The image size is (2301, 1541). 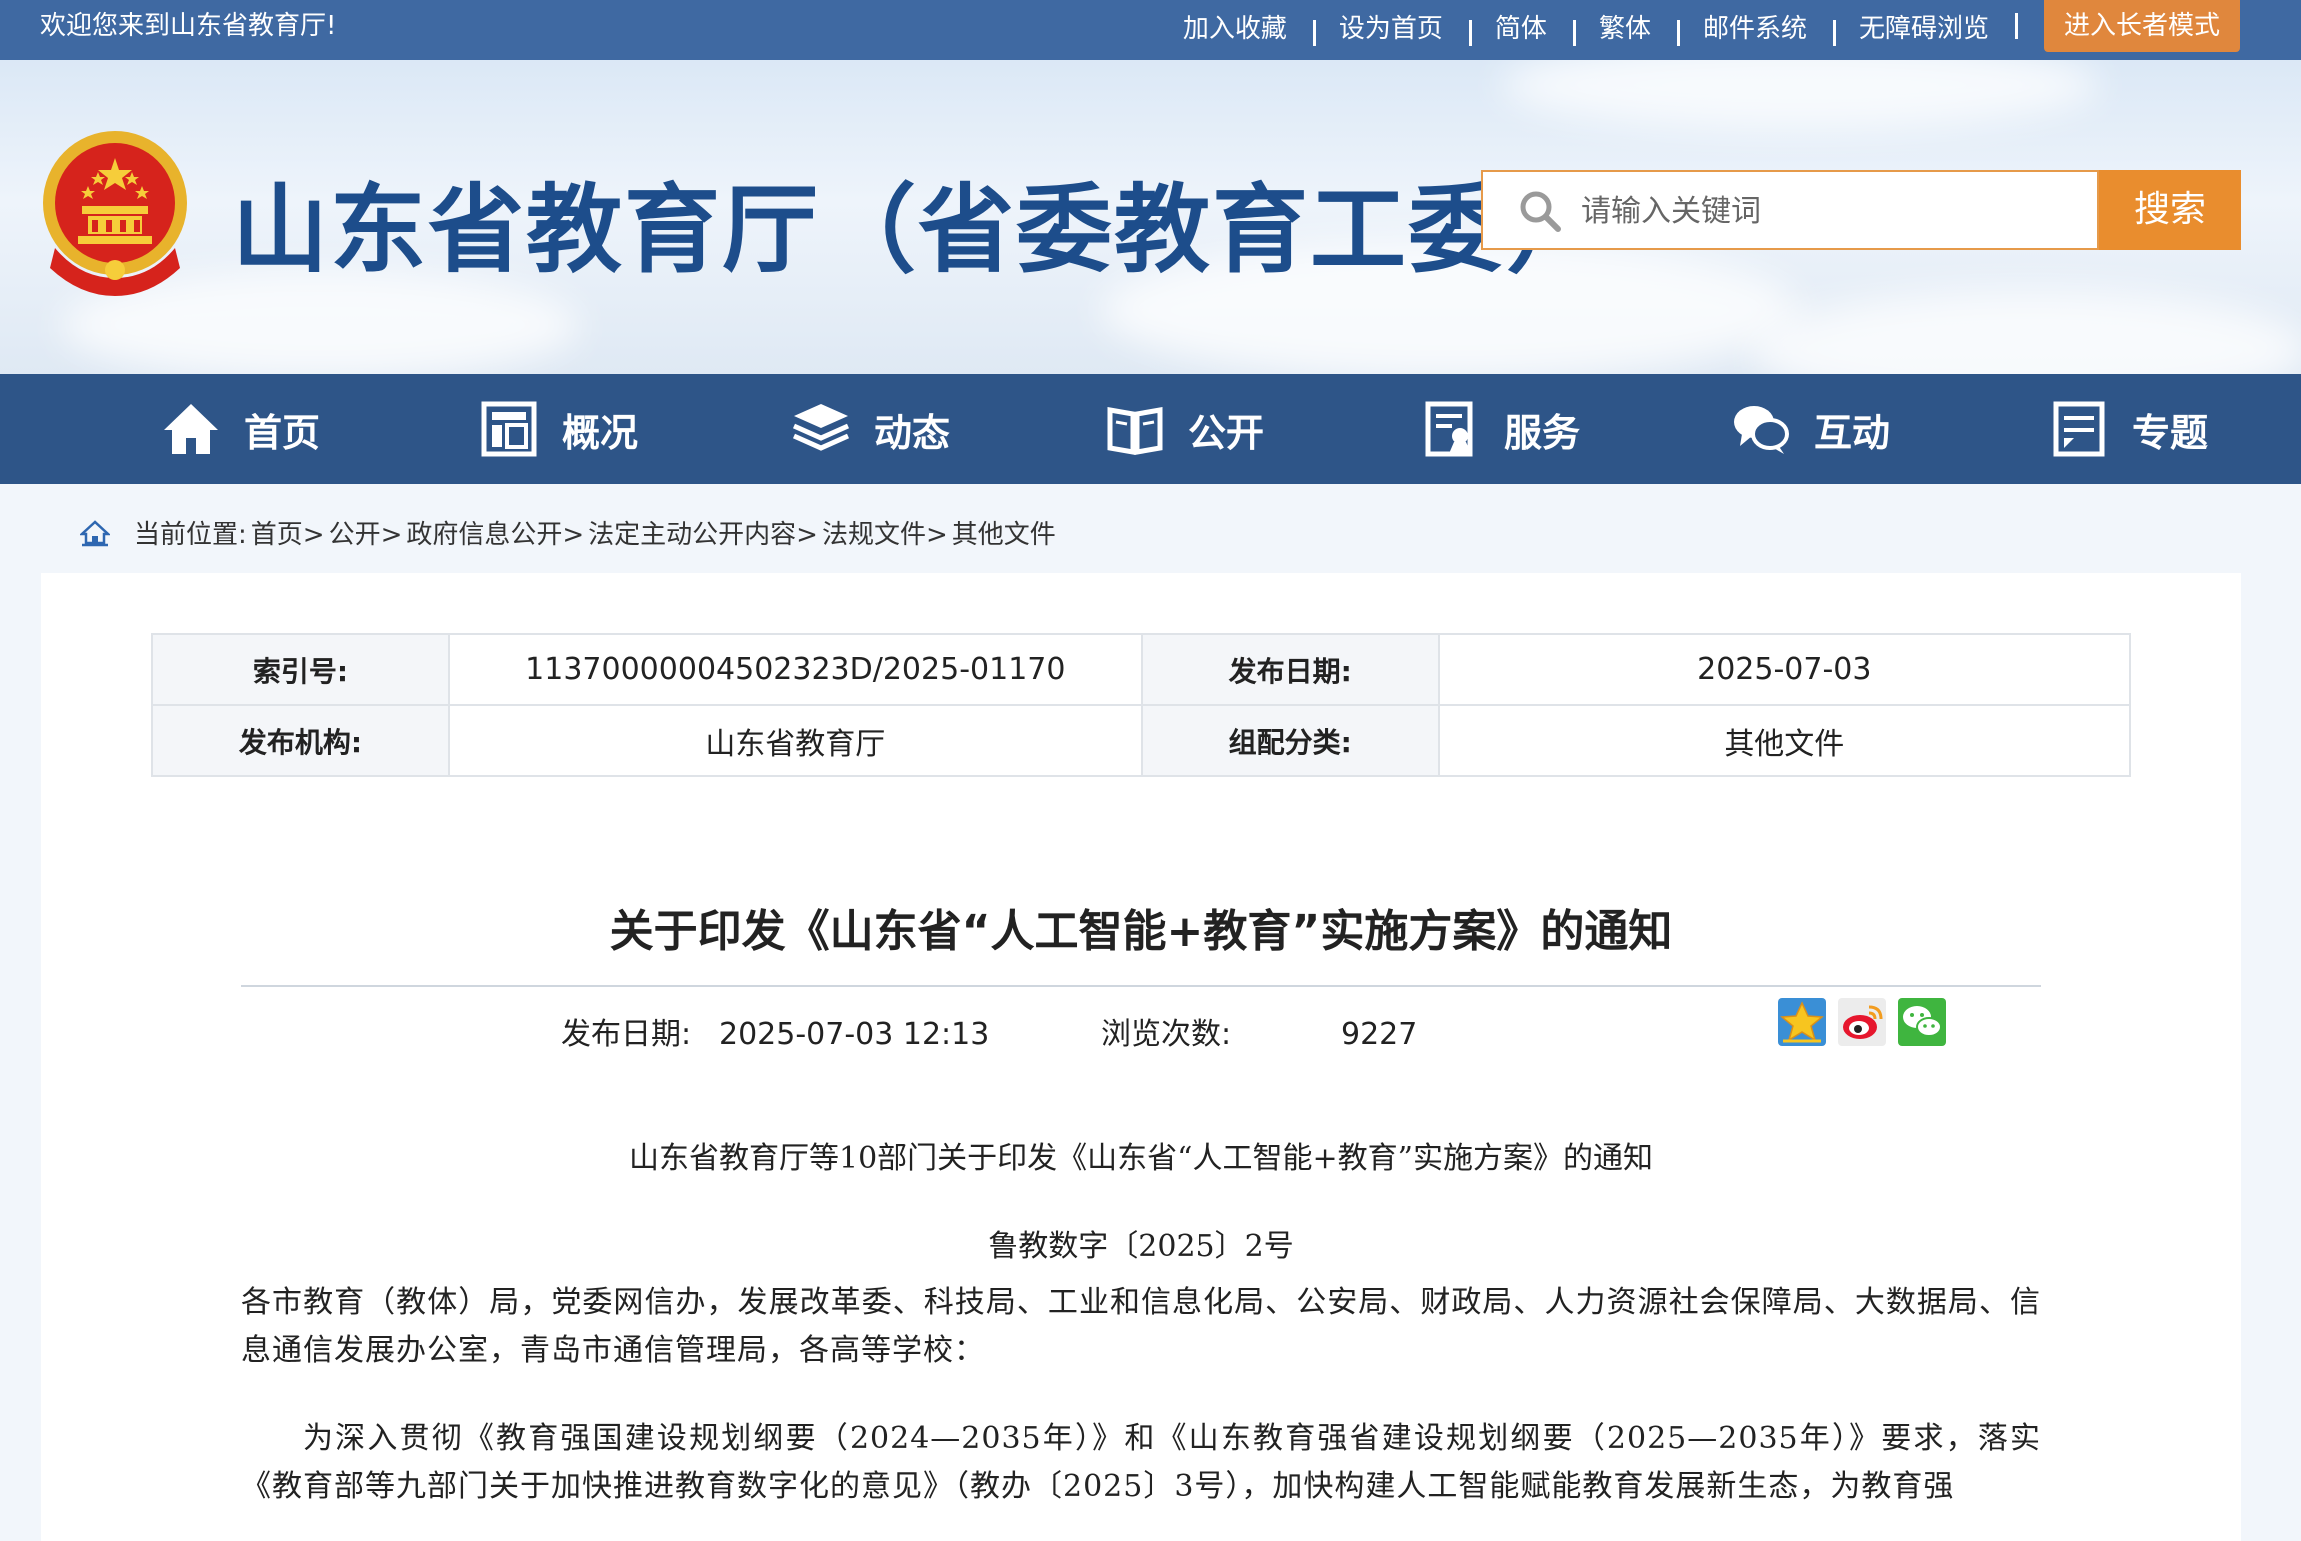 What do you see at coordinates (1004, 532) in the screenshot?
I see `breadcrumb-other-docs: 其他文件` at bounding box center [1004, 532].